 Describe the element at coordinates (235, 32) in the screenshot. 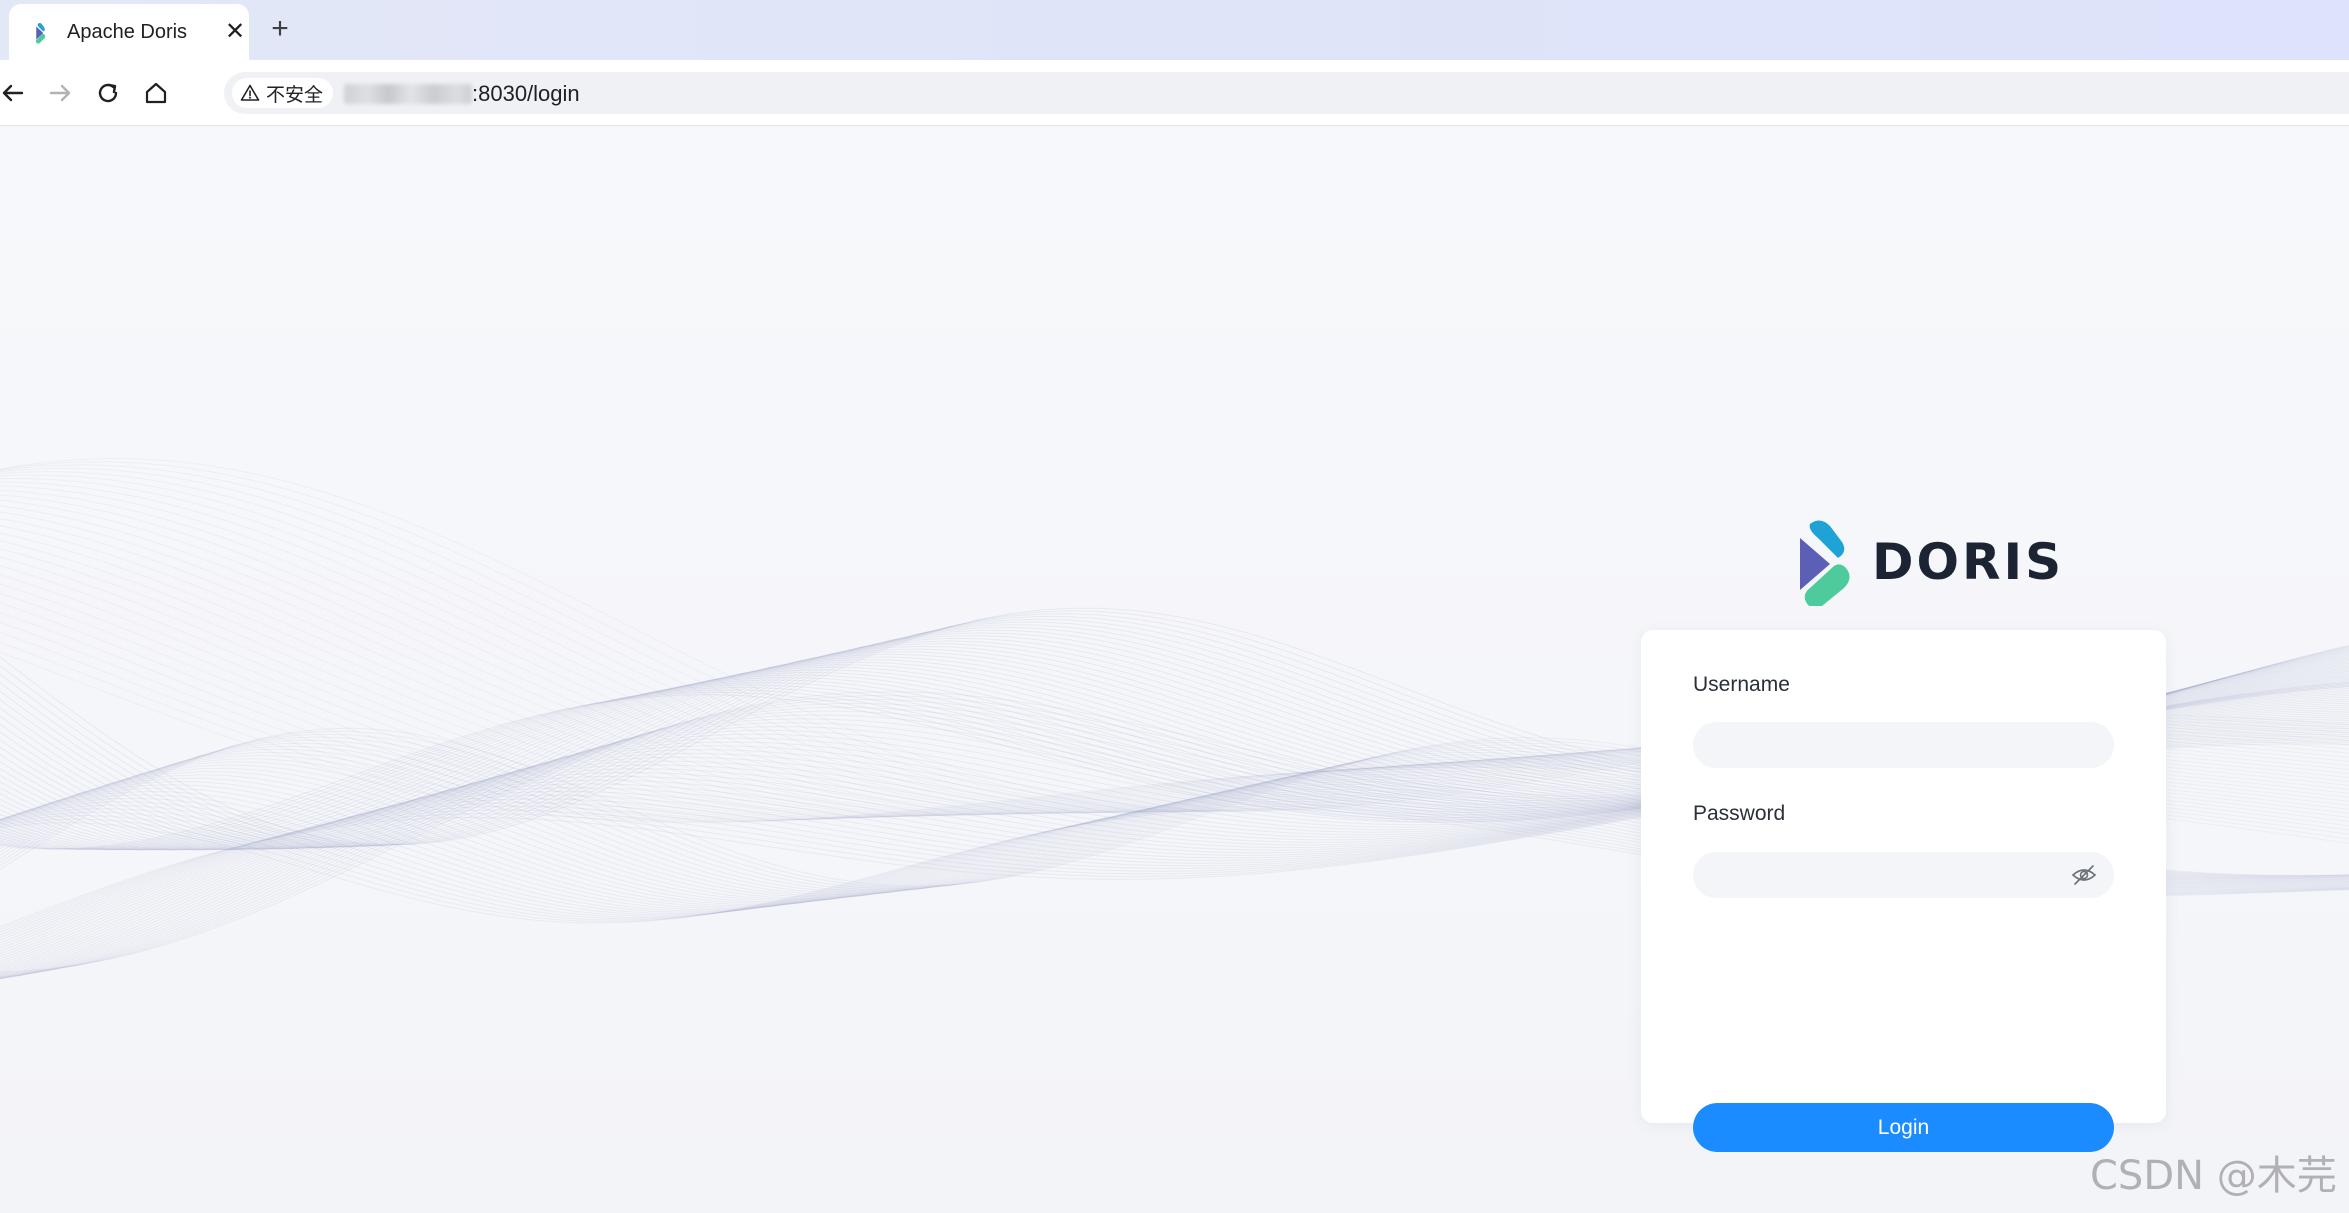

I see `close-icon: ✕` at that location.